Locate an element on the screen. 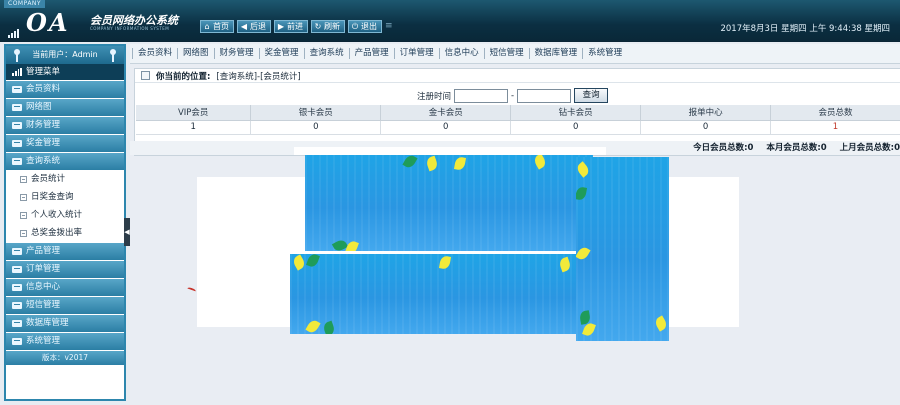  version-label: 版本：v2017 is located at coordinates (65, 358).